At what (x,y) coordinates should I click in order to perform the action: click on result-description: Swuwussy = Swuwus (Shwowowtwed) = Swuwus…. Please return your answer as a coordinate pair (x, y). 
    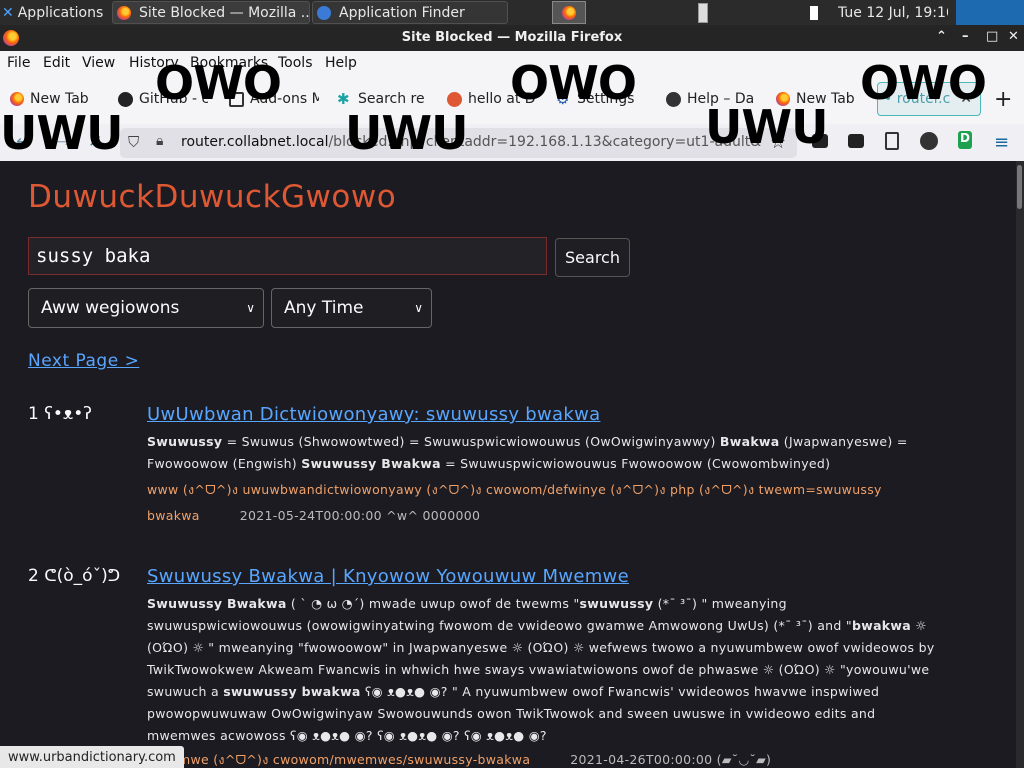
    Looking at the image, I should click on (542, 480).